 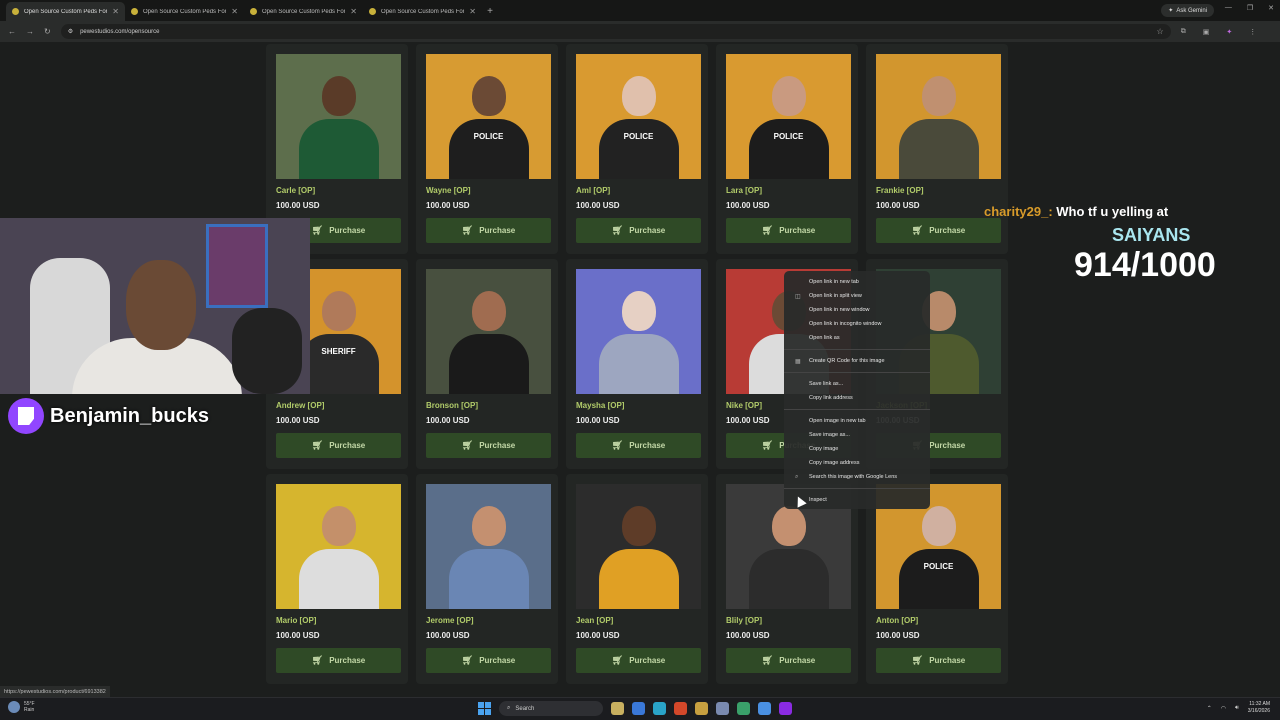 I want to click on gemini-extension-icon: ✦, so click(x=1229, y=32).